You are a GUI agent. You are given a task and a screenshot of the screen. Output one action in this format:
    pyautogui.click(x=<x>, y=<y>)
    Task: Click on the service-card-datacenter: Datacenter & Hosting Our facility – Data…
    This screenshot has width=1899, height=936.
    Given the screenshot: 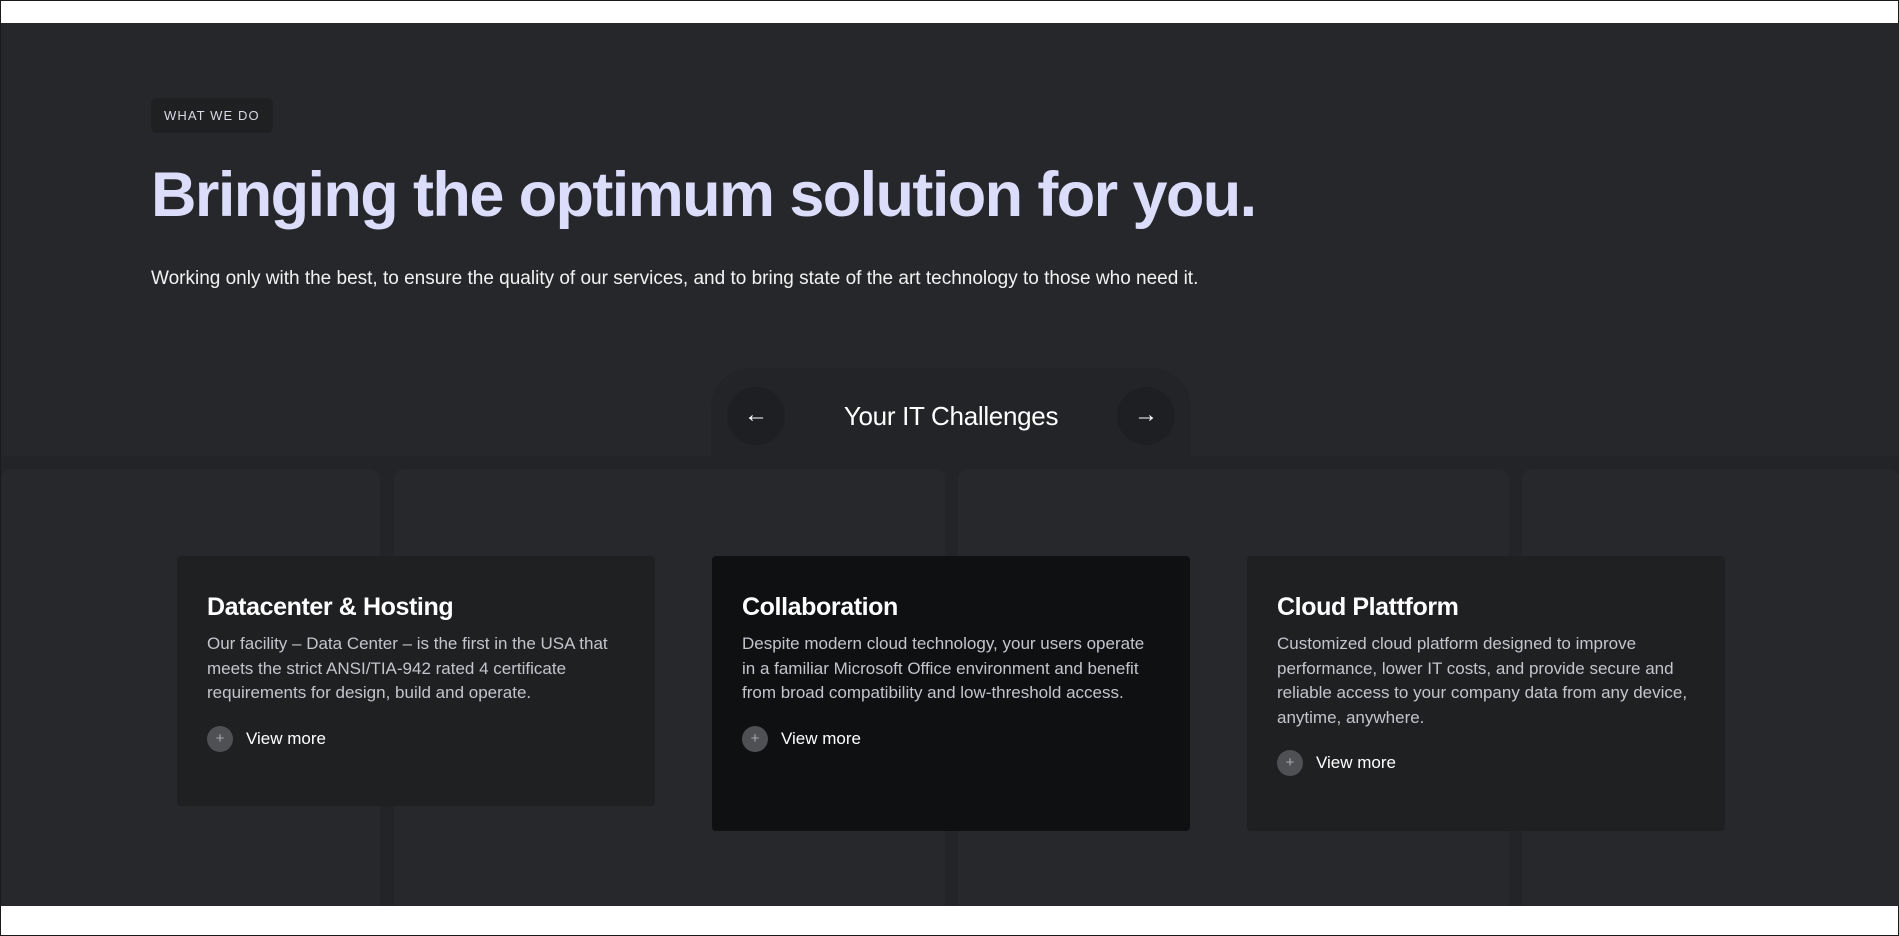 What is the action you would take?
    pyautogui.click(x=416, y=681)
    